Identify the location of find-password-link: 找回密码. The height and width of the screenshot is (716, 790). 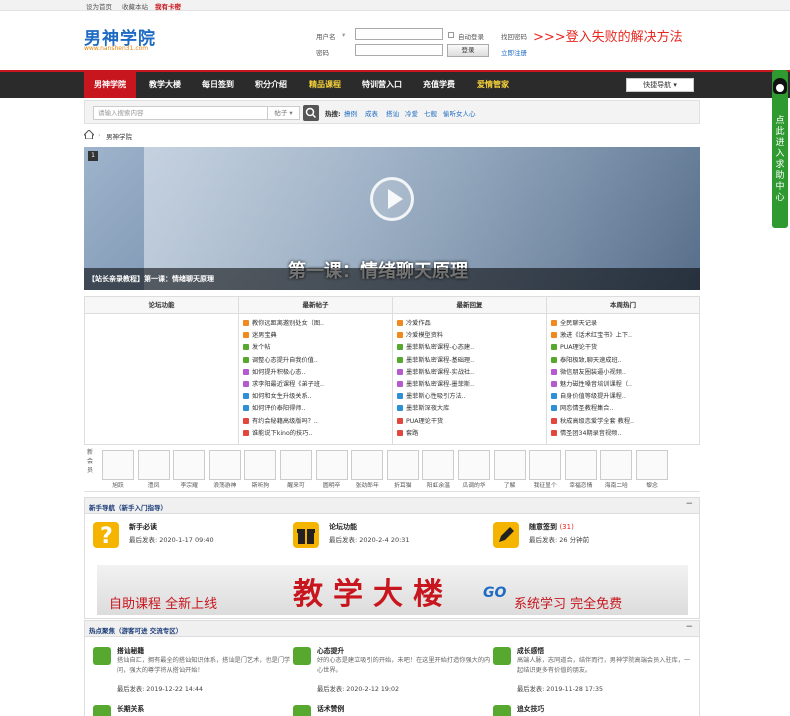
(514, 36).